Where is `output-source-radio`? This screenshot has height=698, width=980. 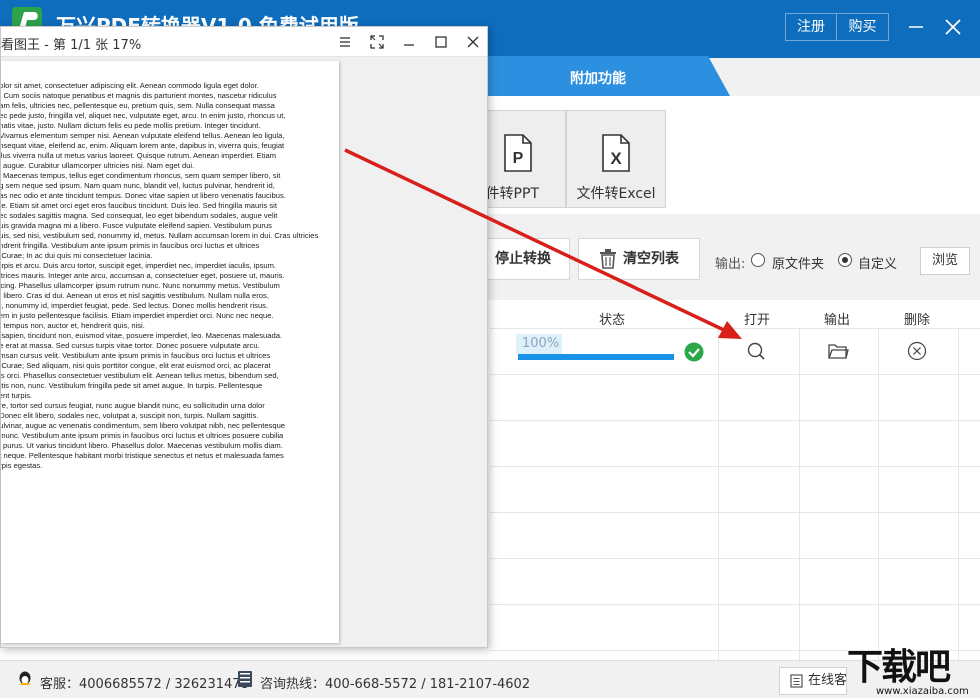 output-source-radio is located at coordinates (758, 260).